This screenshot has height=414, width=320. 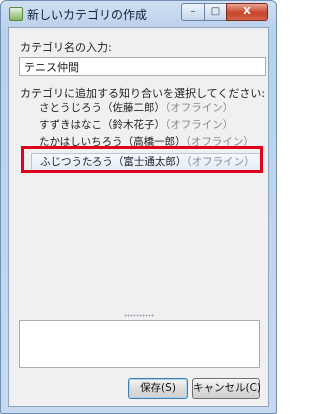 What do you see at coordinates (139, 315) in the screenshot?
I see `splitter-grip` at bounding box center [139, 315].